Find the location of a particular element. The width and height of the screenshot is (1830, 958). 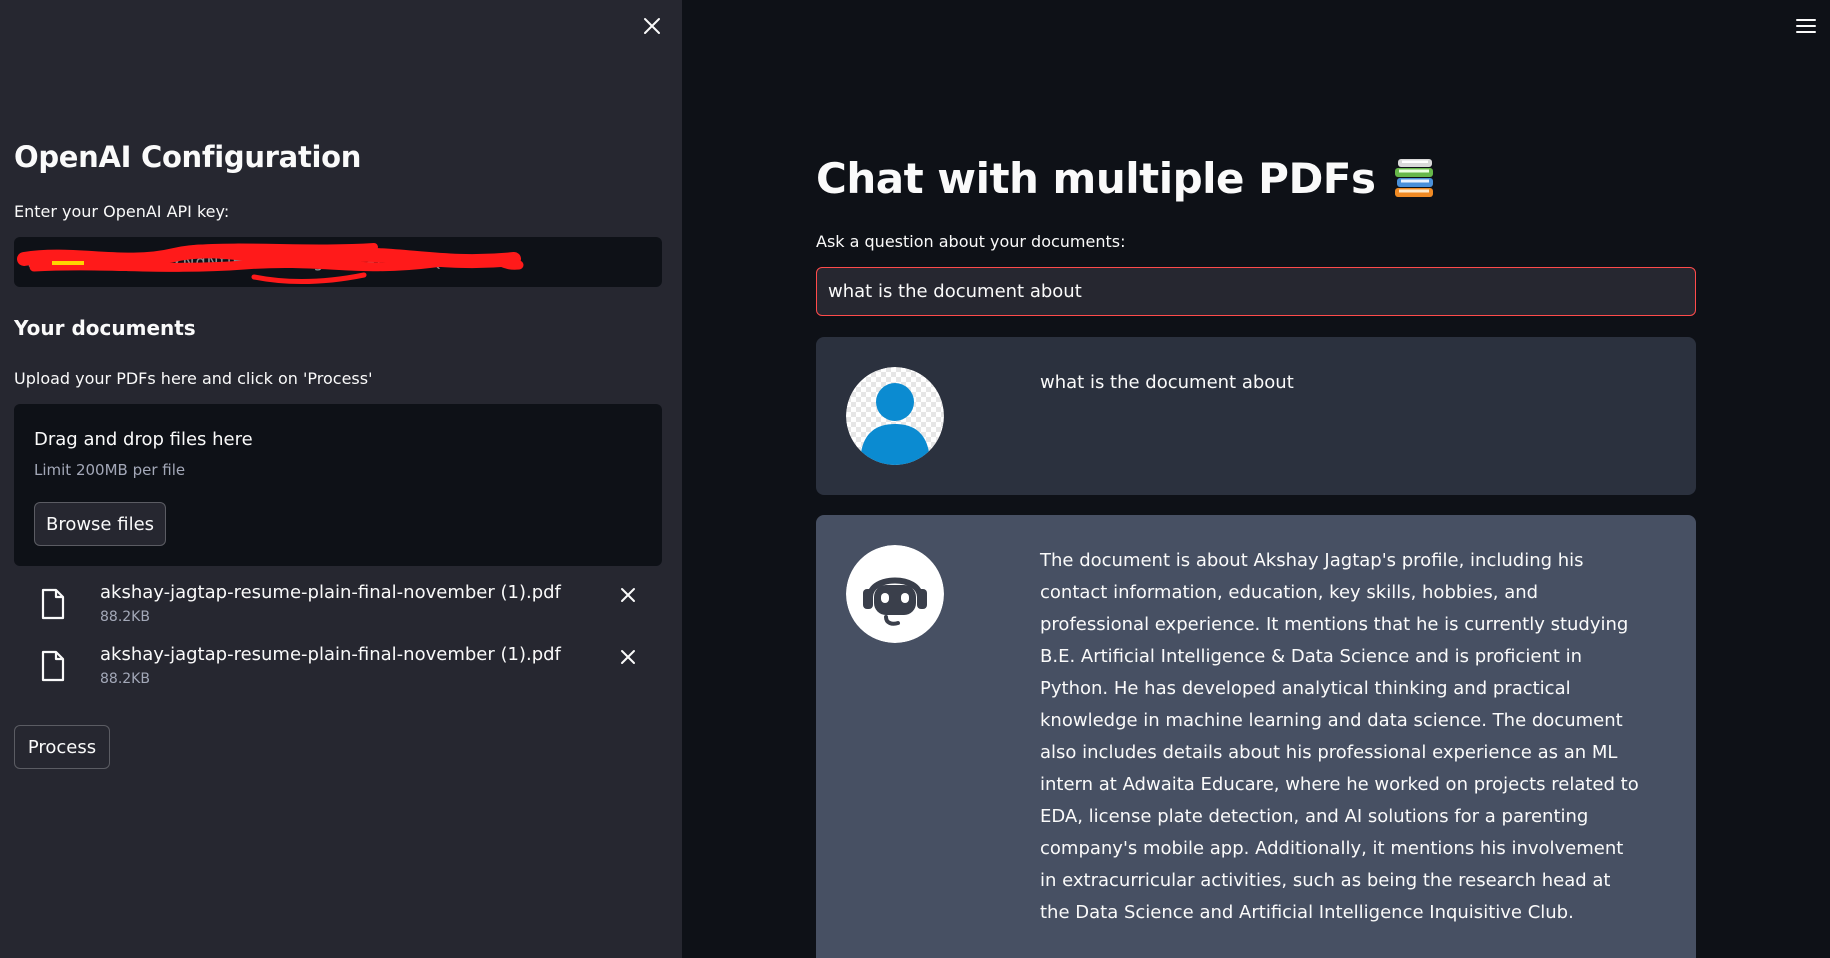

process-button: Process is located at coordinates (62, 747).